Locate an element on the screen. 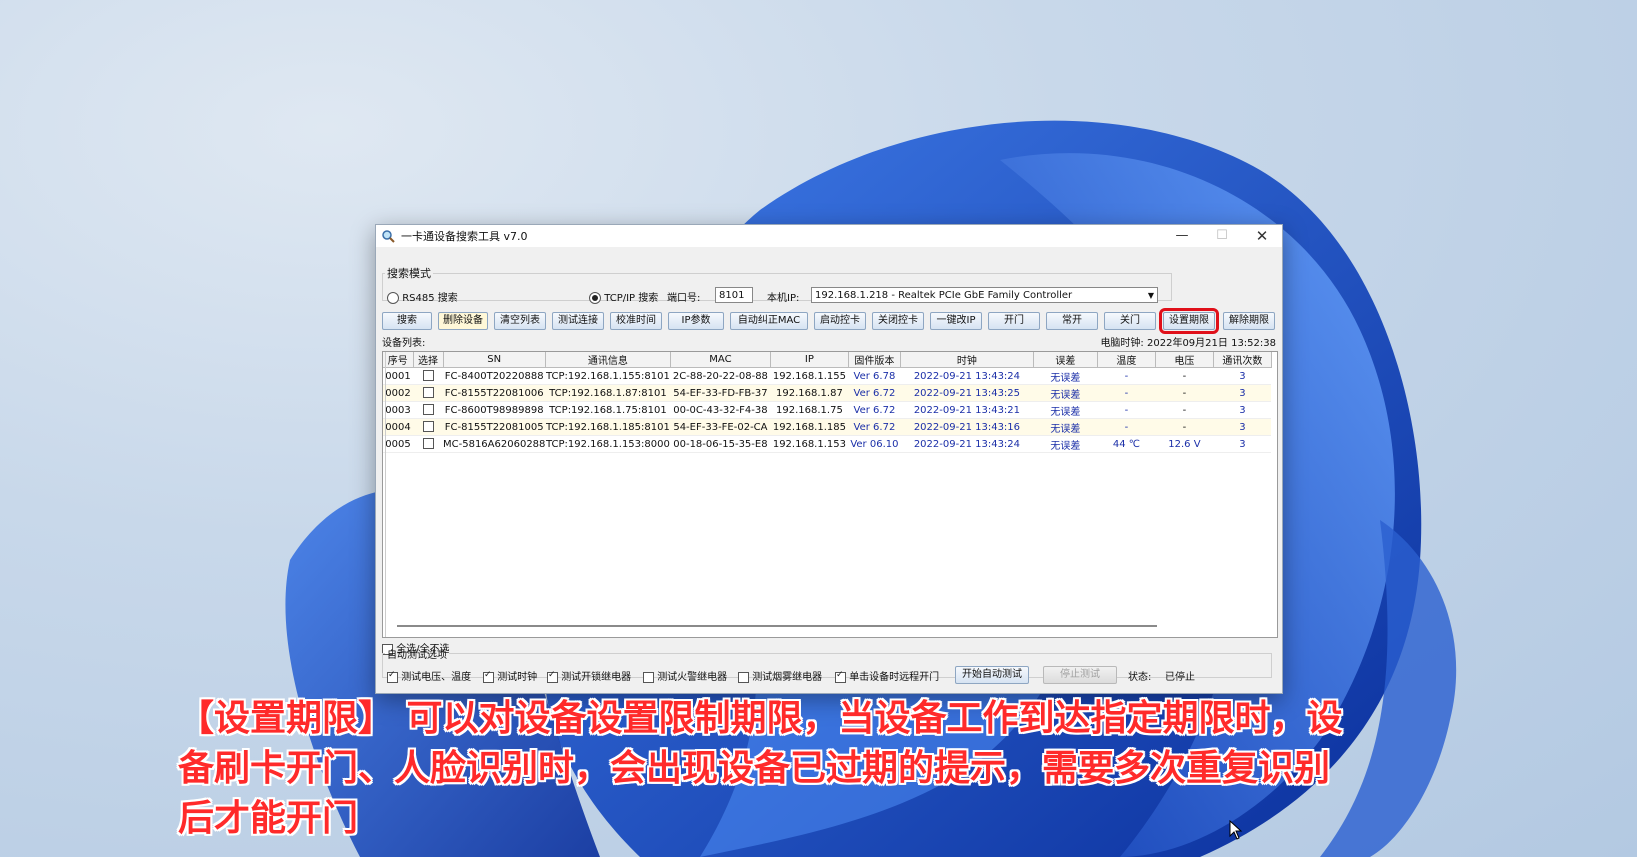 This screenshot has height=857, width=1637. remote-open-checkbox is located at coordinates (840, 676).